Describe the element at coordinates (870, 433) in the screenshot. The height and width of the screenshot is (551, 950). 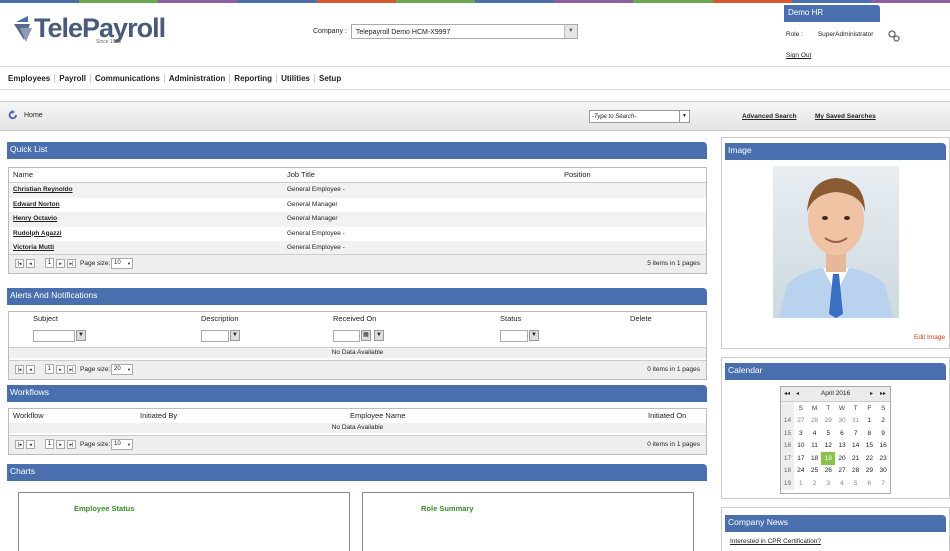
I see `calendar-day: 8` at that location.